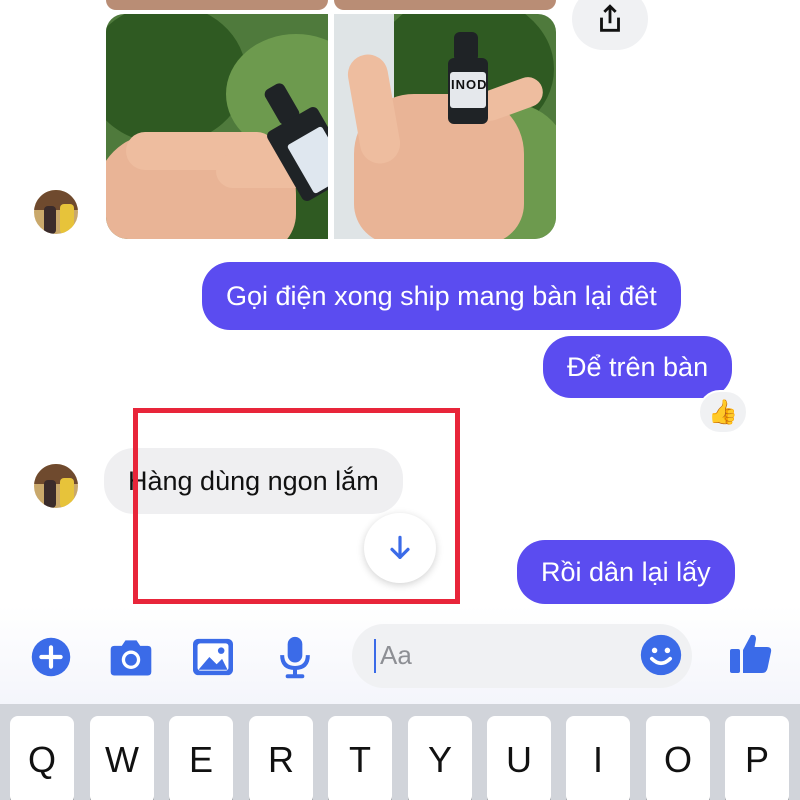 This screenshot has height=800, width=800. I want to click on message-outgoing: Để trên bàn, so click(638, 367).